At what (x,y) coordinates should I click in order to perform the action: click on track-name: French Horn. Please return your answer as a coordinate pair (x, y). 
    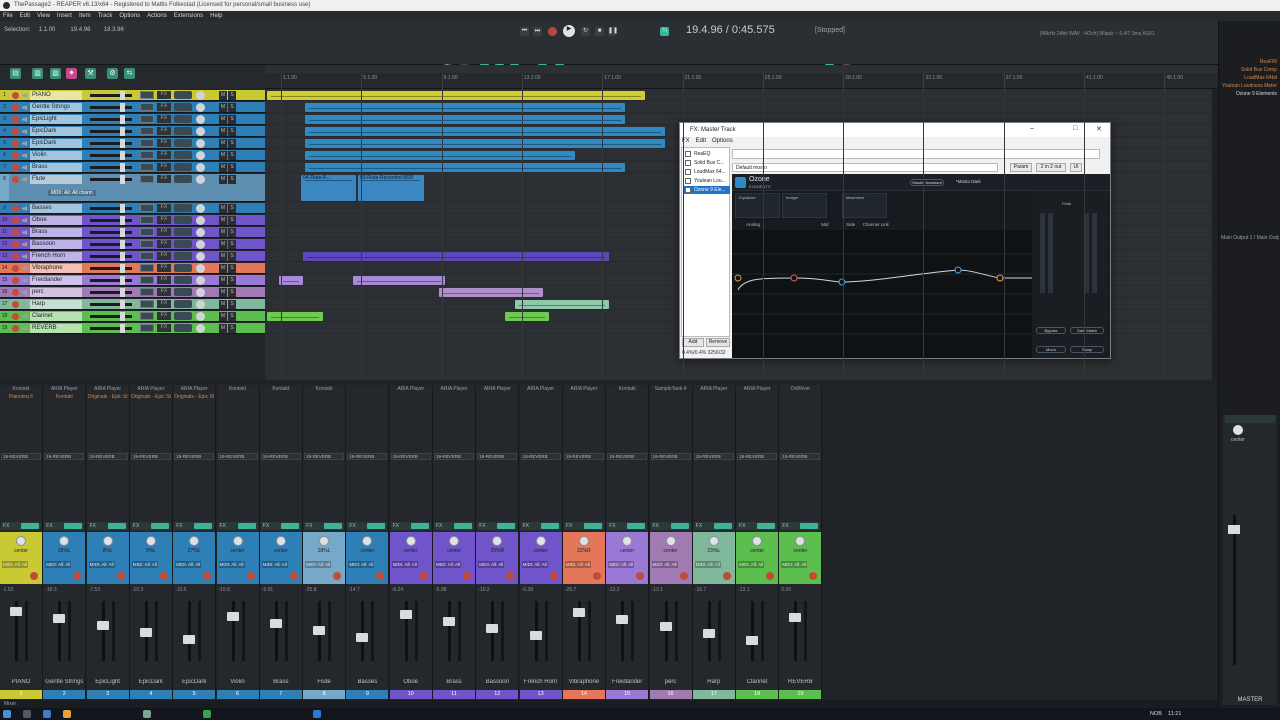
    Looking at the image, I should click on (56, 256).